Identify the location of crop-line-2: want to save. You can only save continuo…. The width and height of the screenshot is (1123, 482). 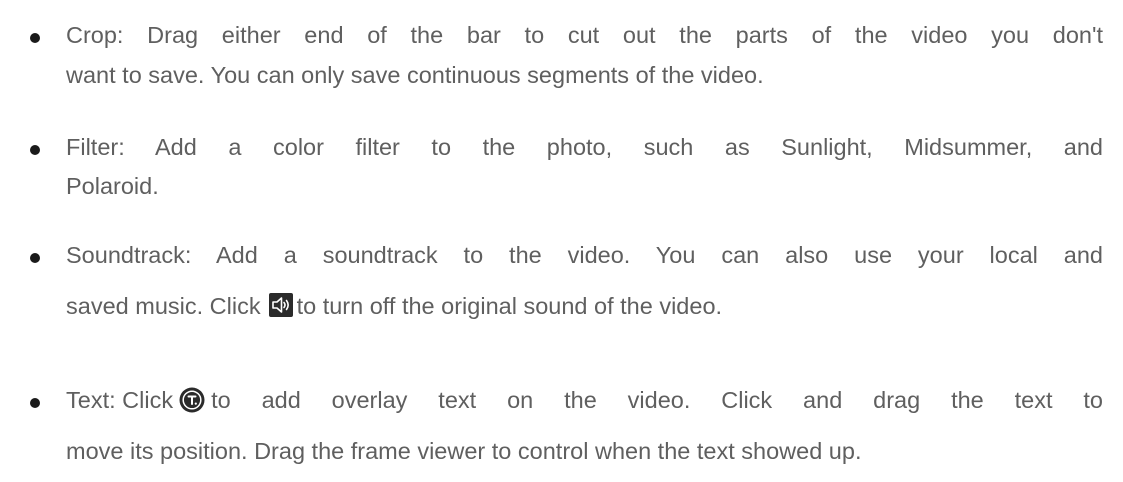
(415, 75).